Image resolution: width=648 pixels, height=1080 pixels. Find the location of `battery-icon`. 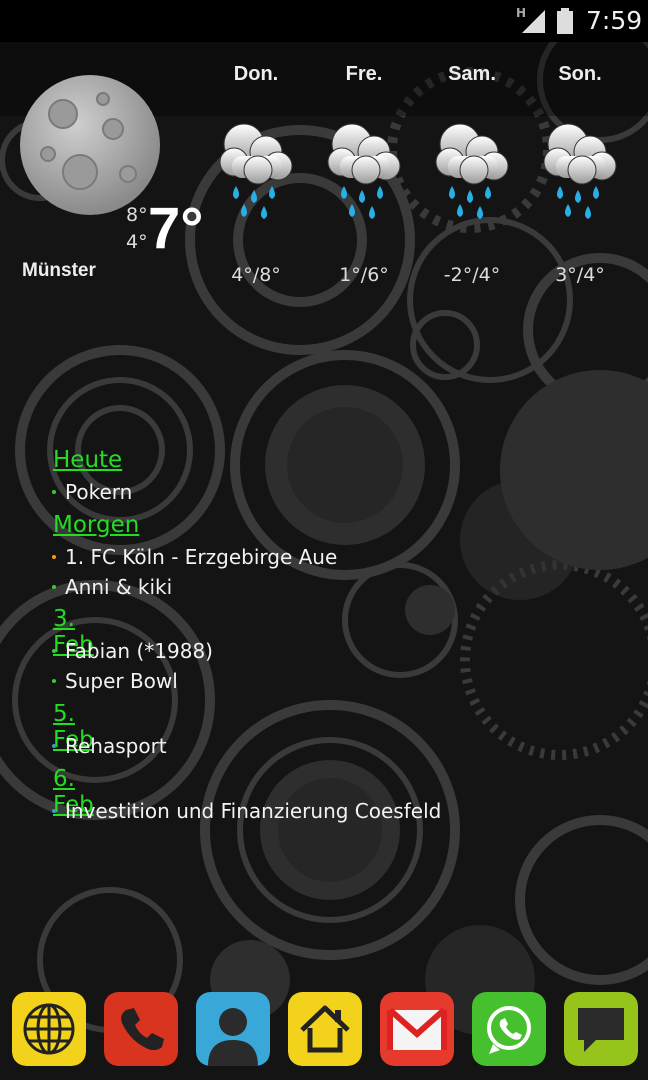

battery-icon is located at coordinates (565, 21).